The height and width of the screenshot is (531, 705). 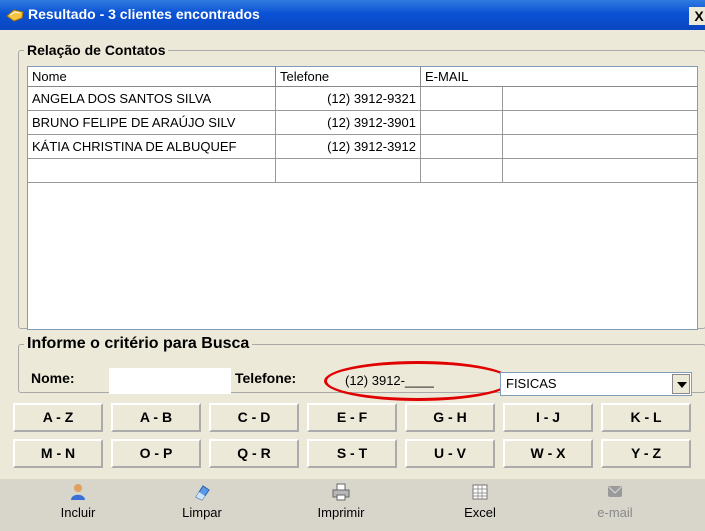 I want to click on close-button: X, so click(x=697, y=16).